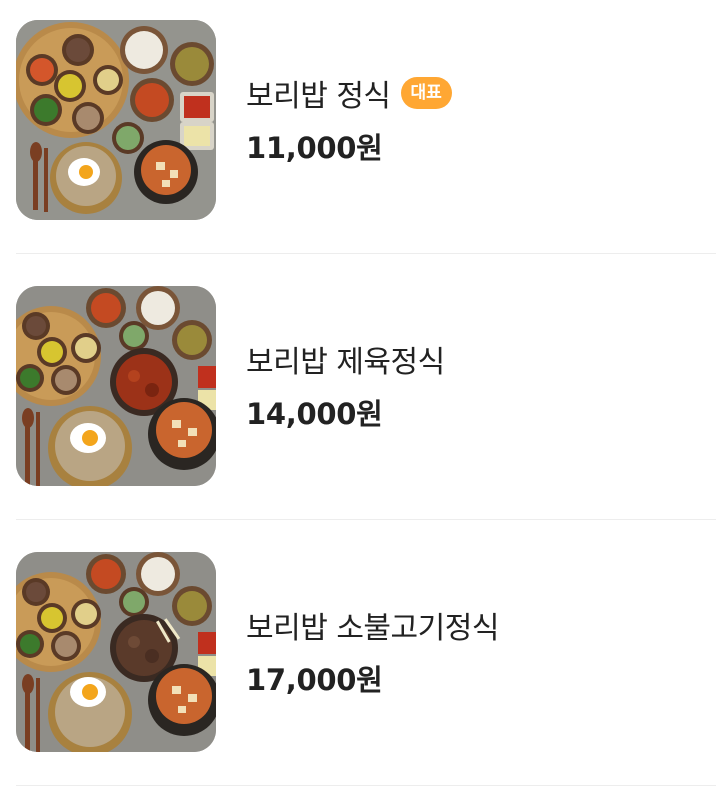 The height and width of the screenshot is (800, 716). What do you see at coordinates (426, 93) in the screenshot?
I see `signature-badge: 대표` at bounding box center [426, 93].